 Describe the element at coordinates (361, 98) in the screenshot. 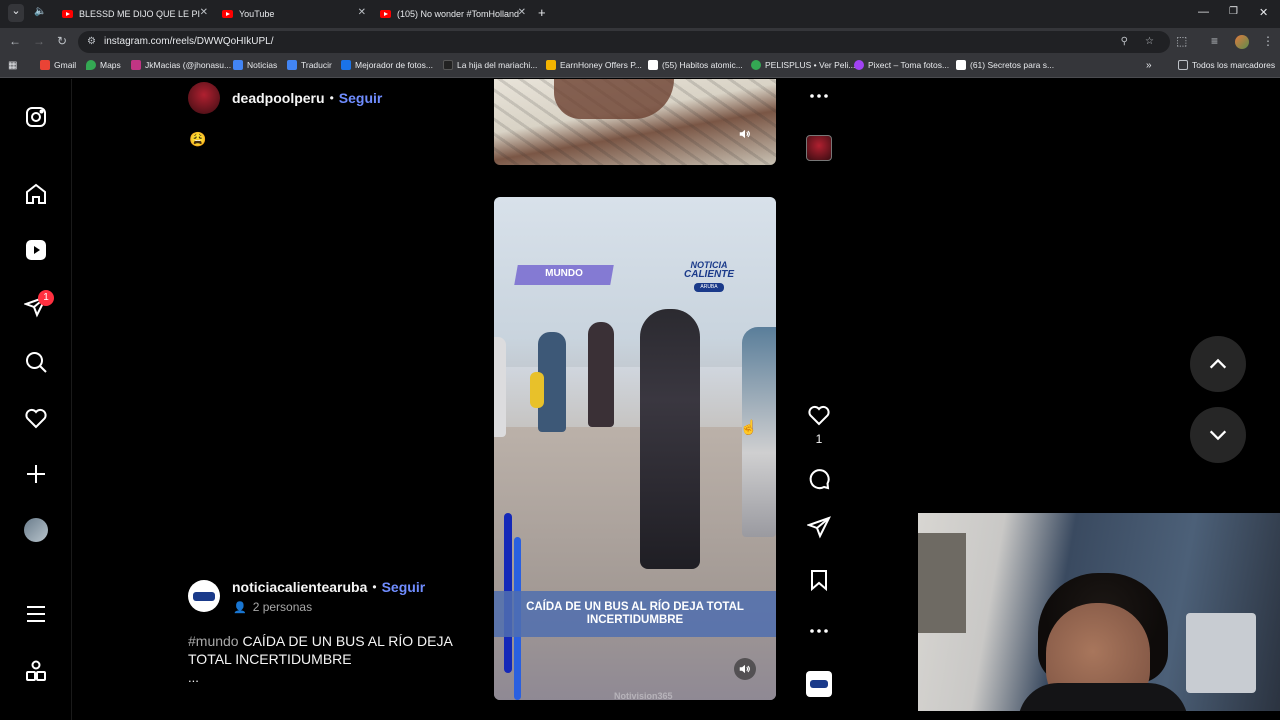

I see `post1-follow-button: Seguir` at that location.